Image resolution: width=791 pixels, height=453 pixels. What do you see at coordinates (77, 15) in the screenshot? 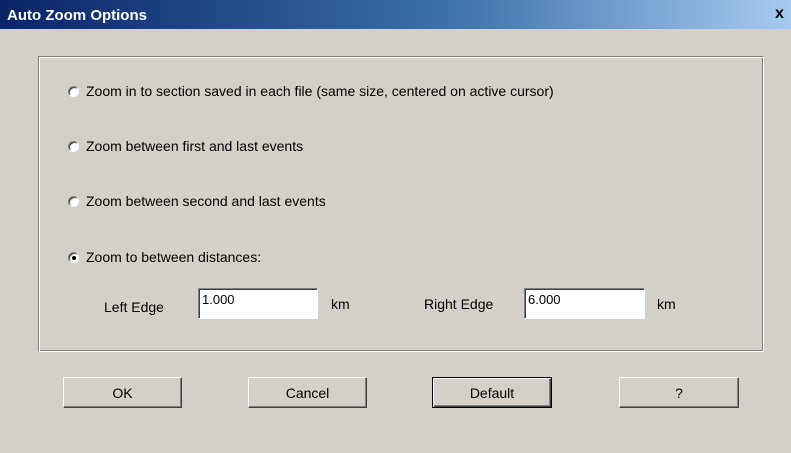
I see `window-title: Auto Zoom Options` at bounding box center [77, 15].